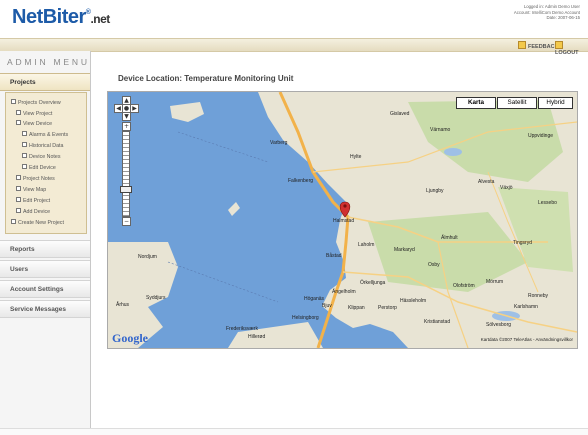 The width and height of the screenshot is (588, 435). I want to click on submenu-alarms-events: Alarms & Events, so click(45, 134).